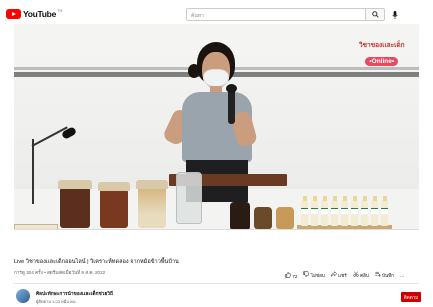 This screenshot has width=433, height=307. I want to click on channel-subscriber-count: ผู้ติดตาม 1.03 หมื่น คน, so click(56, 301).